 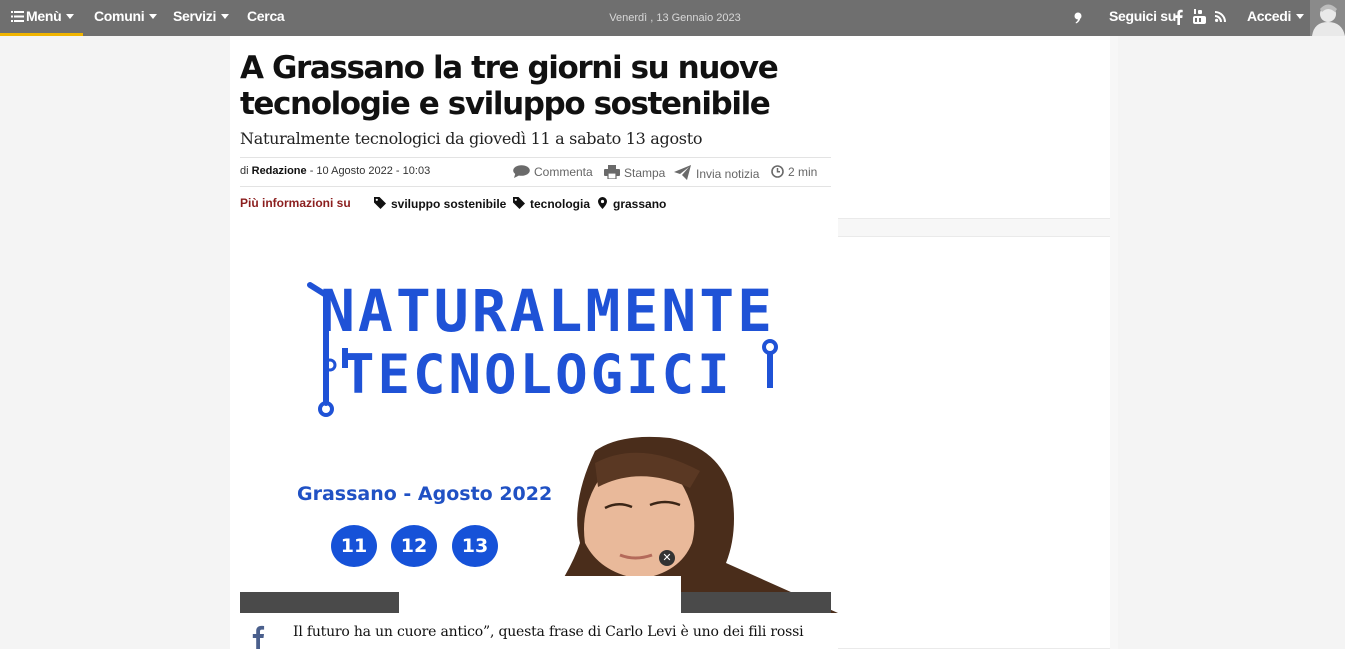 I want to click on follow-label: Seguici su, so click(x=1143, y=16).